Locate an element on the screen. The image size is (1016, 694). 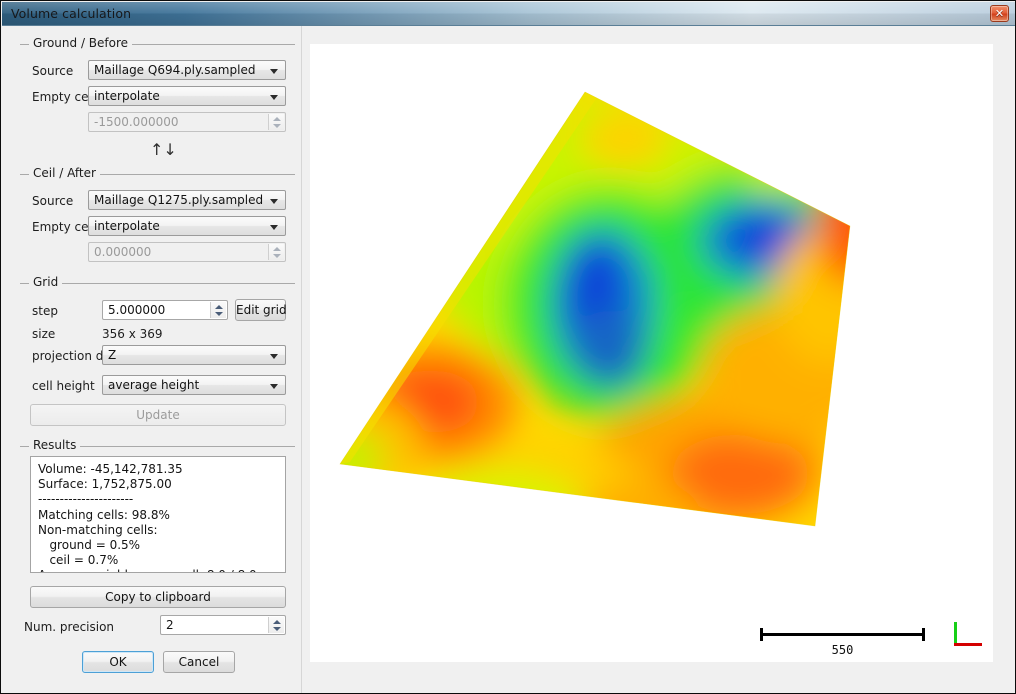
titlebar-gloss is located at coordinates (508, 13).